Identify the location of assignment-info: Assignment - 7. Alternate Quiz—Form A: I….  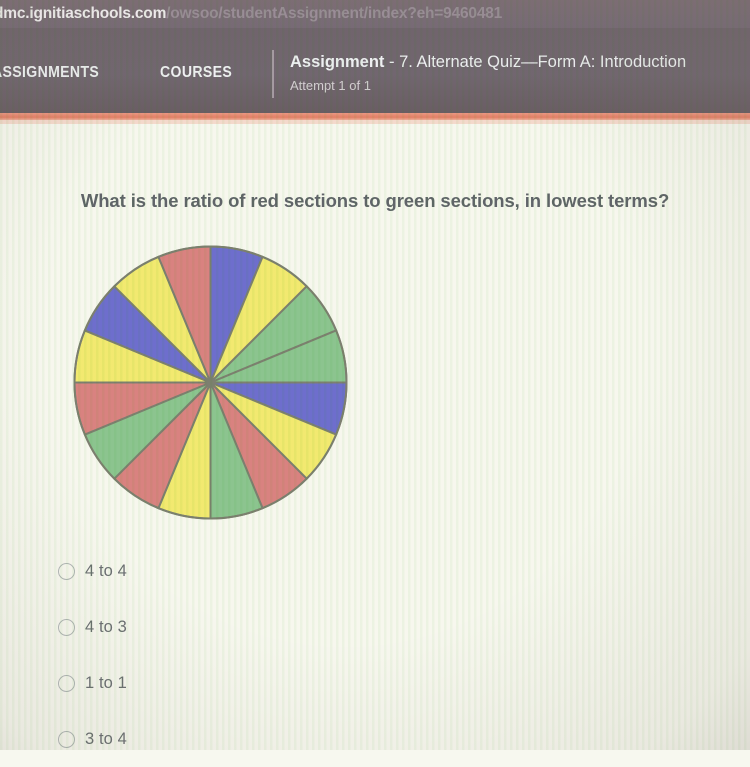
(488, 73).